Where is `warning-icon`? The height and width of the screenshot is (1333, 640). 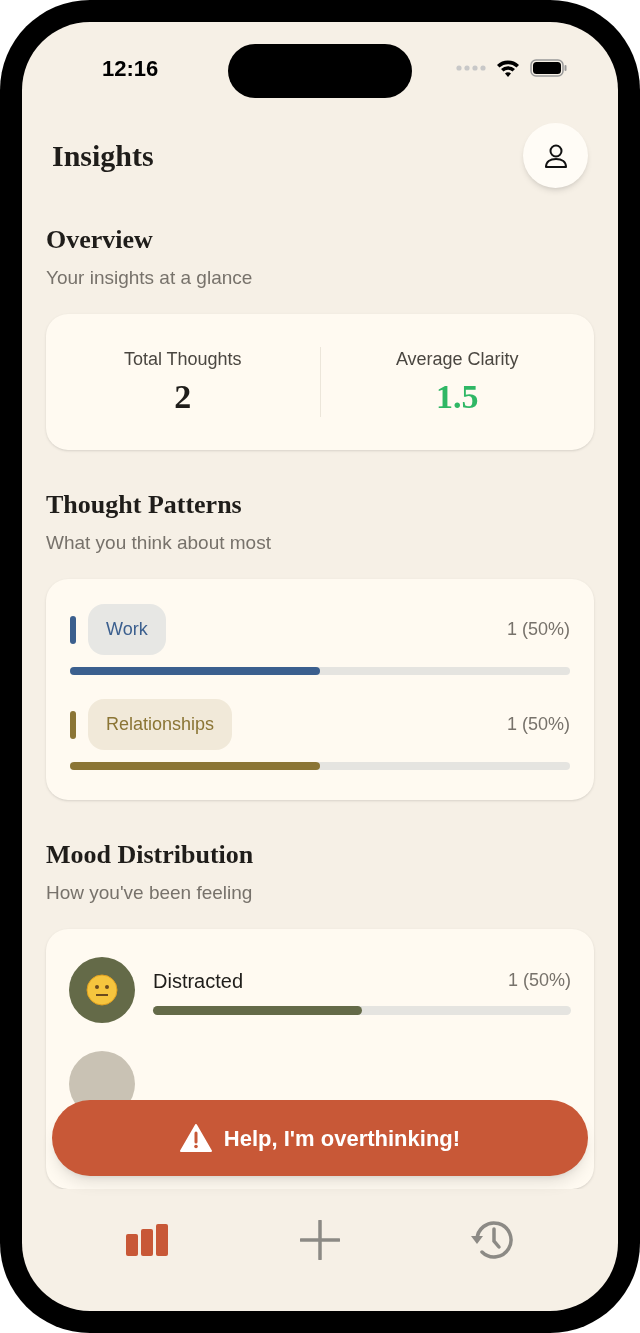 warning-icon is located at coordinates (195, 1138).